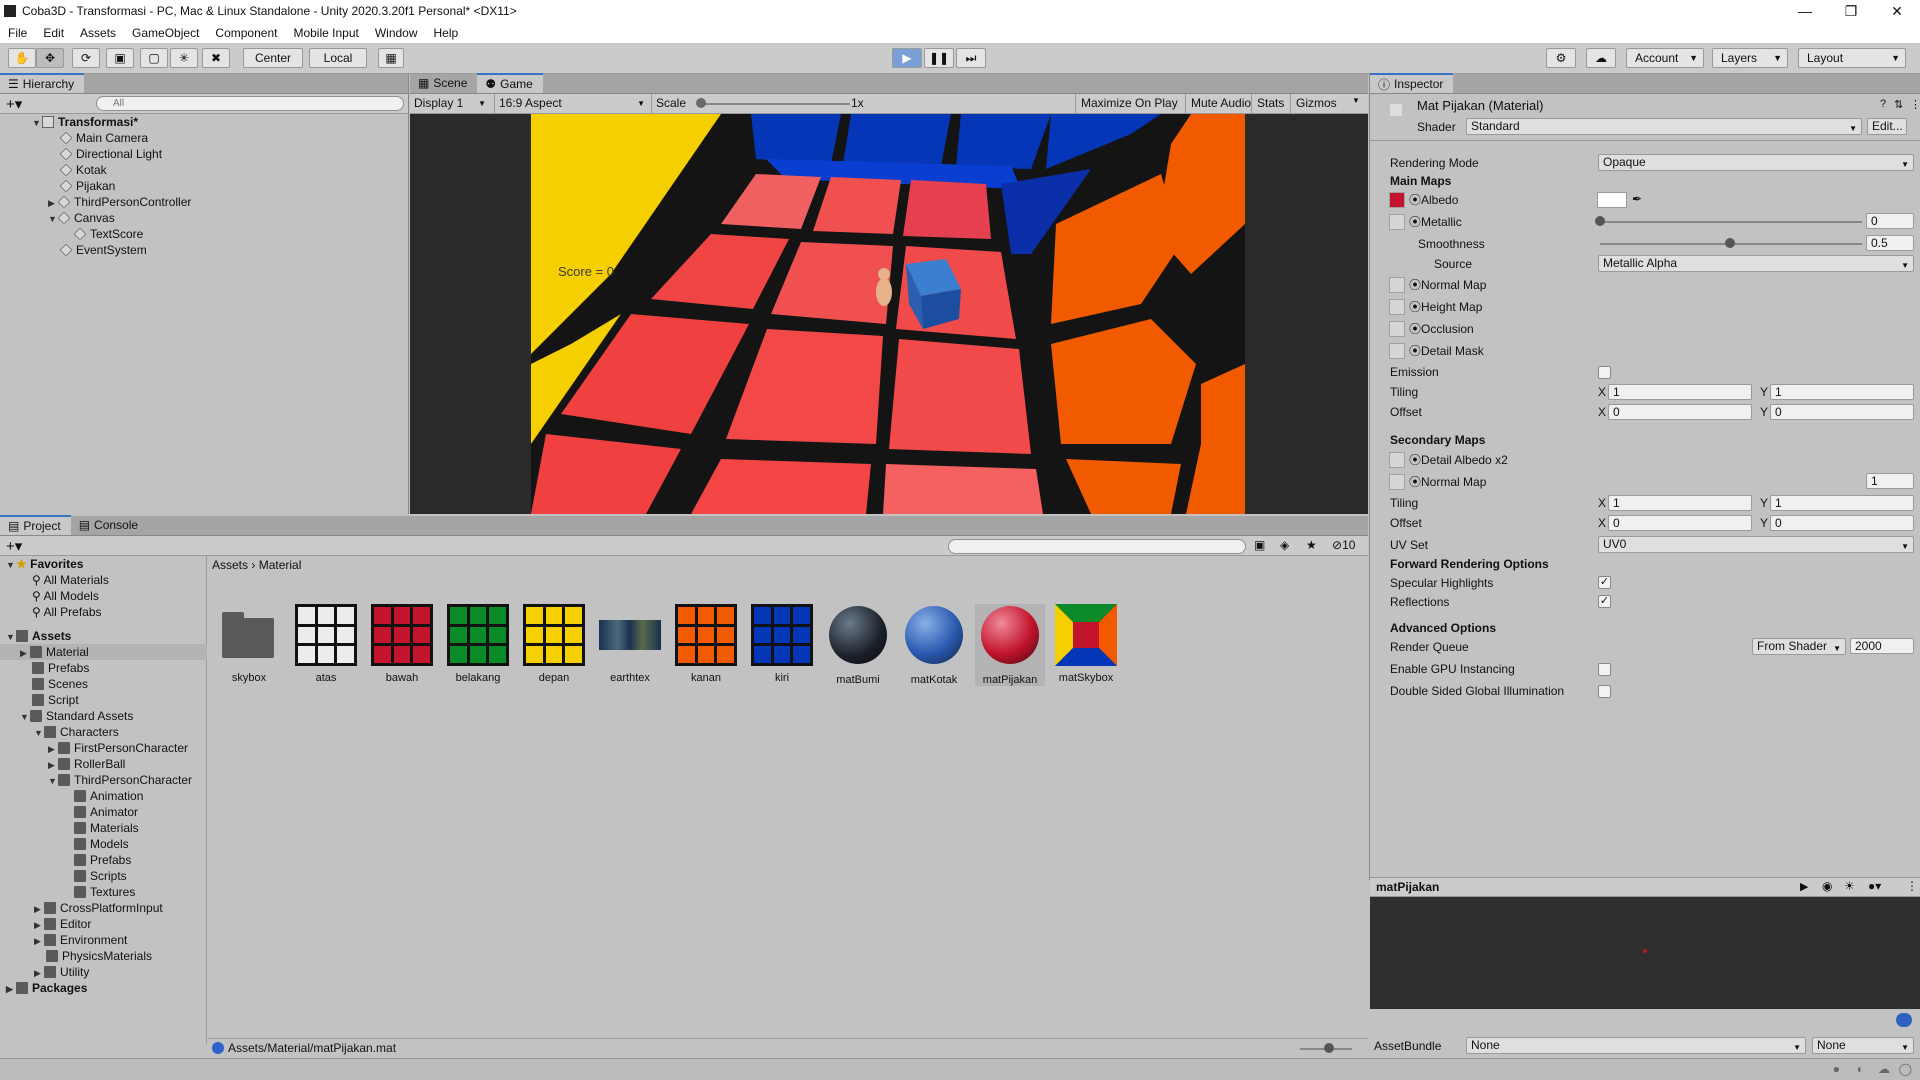  Describe the element at coordinates (1397, 200) in the screenshot. I see `albedo-texture-slot` at that location.